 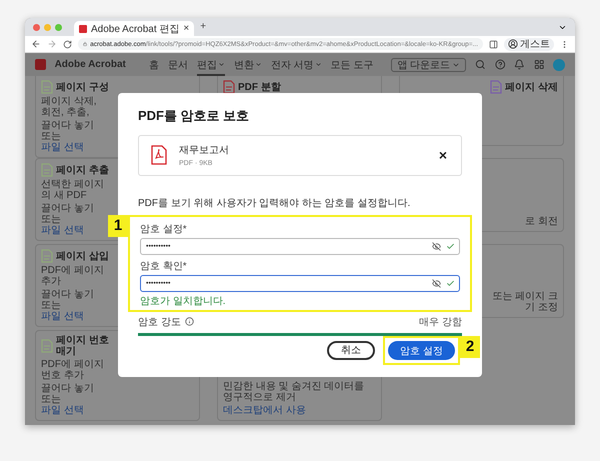 I want to click on step-number-badge: 2, so click(x=470, y=347).